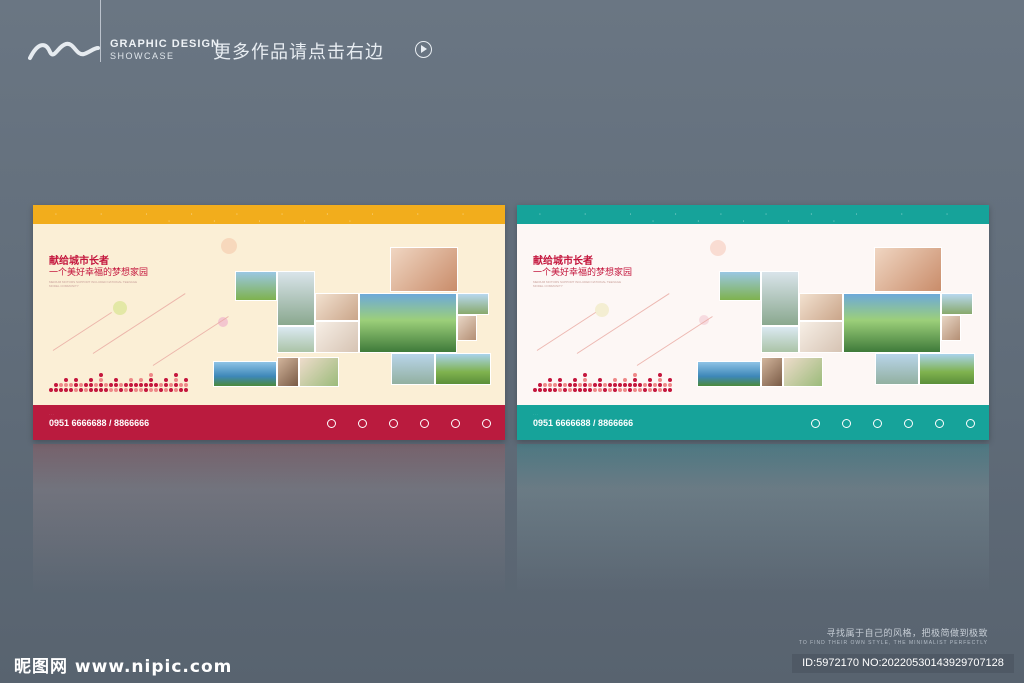 This screenshot has height=683, width=1024. What do you see at coordinates (423, 49) in the screenshot?
I see `play-icon` at bounding box center [423, 49].